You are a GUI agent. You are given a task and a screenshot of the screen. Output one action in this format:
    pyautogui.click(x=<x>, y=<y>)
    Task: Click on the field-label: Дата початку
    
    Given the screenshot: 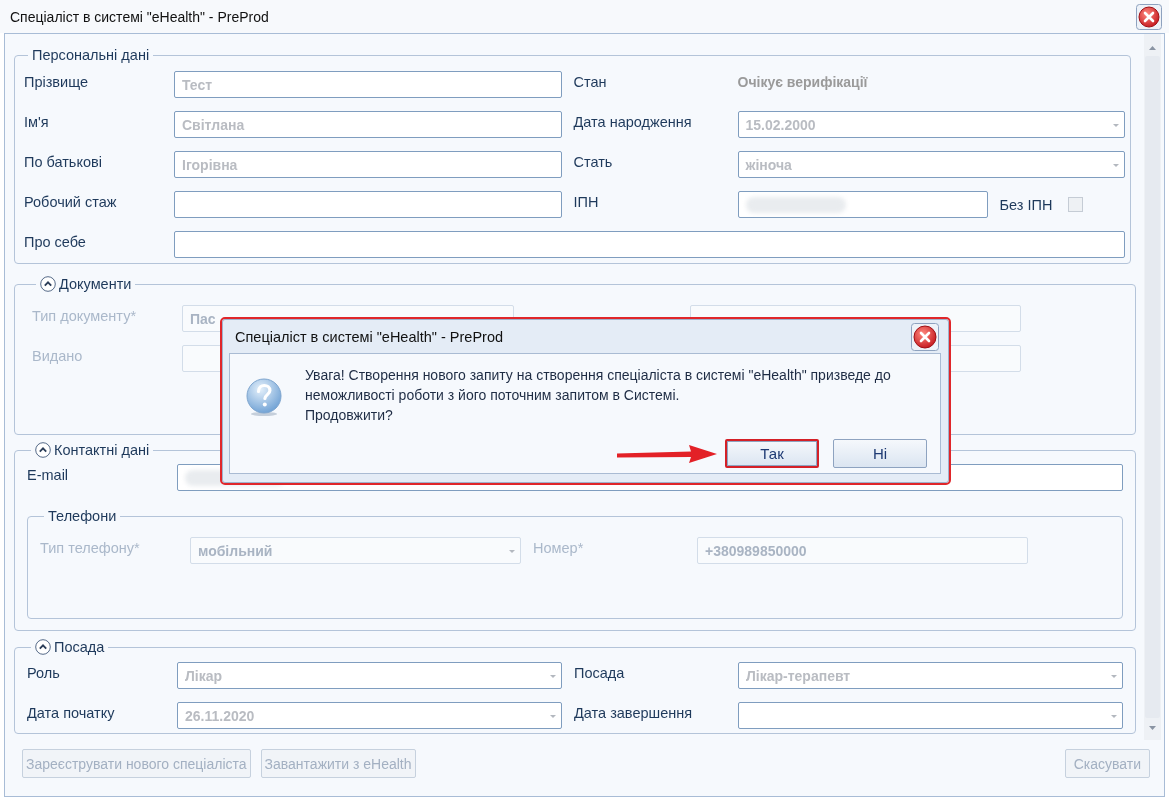 What is the action you would take?
    pyautogui.click(x=71, y=713)
    